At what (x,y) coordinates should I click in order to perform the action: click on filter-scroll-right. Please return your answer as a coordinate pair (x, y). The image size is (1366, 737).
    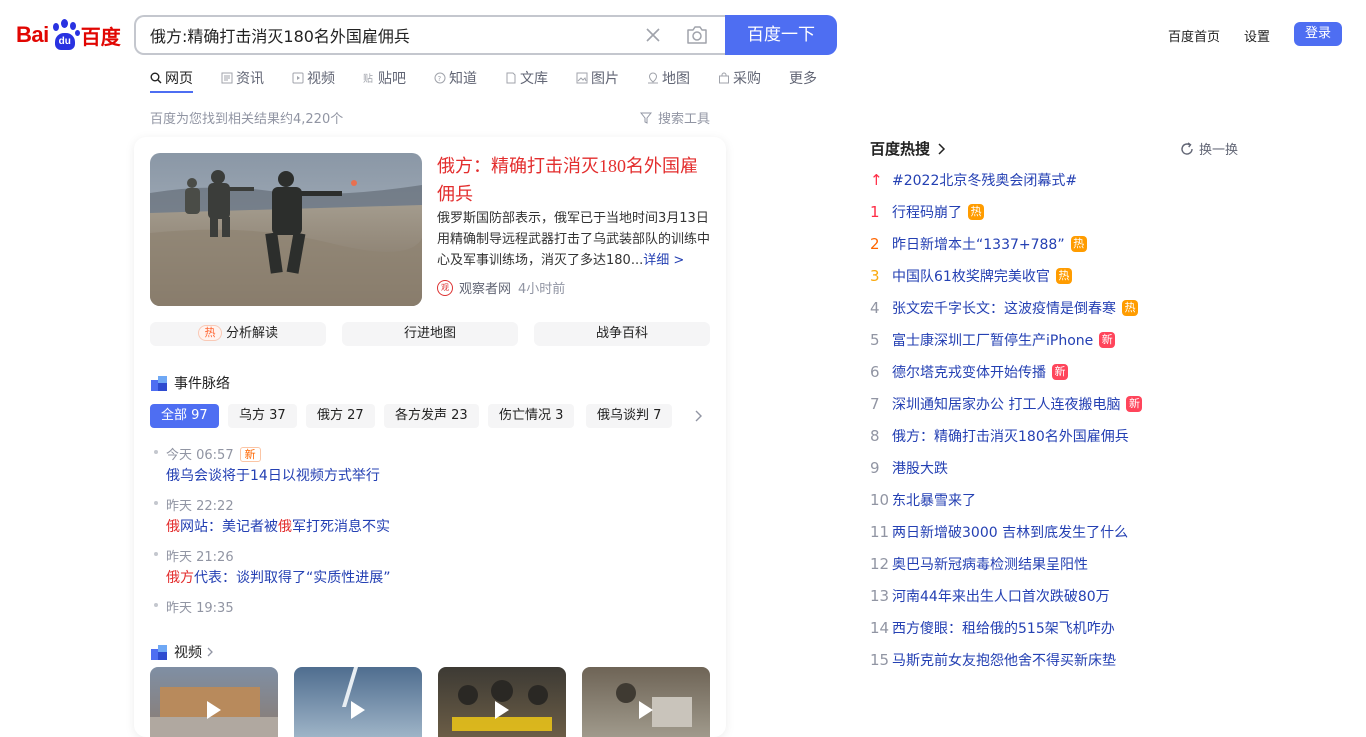
    Looking at the image, I should click on (696, 416).